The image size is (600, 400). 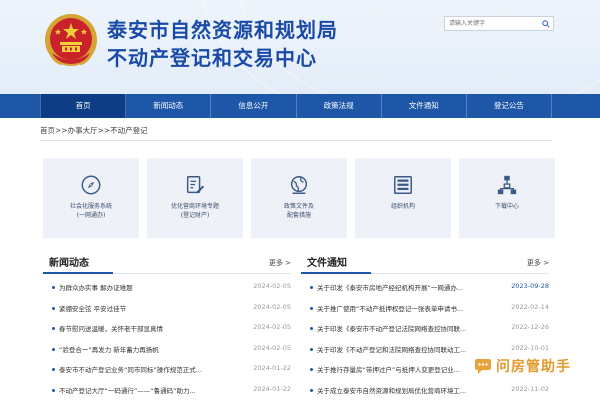 What do you see at coordinates (424, 106) in the screenshot?
I see `nav-item-notices: 文件通知` at bounding box center [424, 106].